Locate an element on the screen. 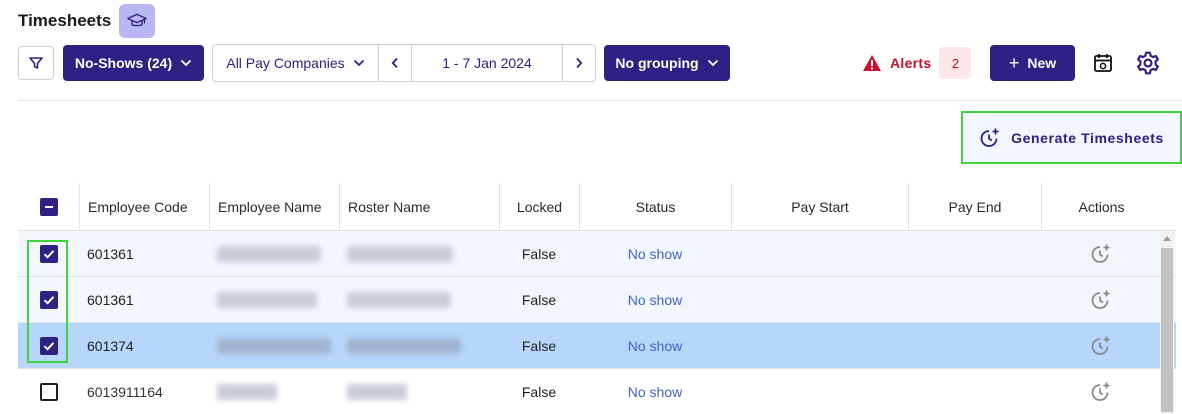  filter-icon is located at coordinates (36, 63).